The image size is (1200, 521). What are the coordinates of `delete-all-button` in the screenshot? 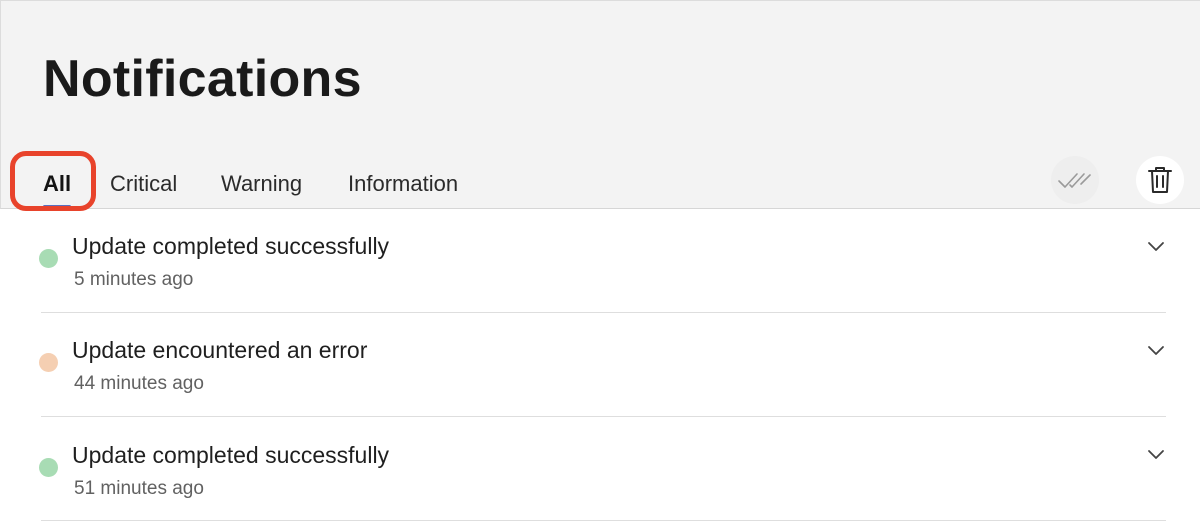 It's located at (1160, 180).